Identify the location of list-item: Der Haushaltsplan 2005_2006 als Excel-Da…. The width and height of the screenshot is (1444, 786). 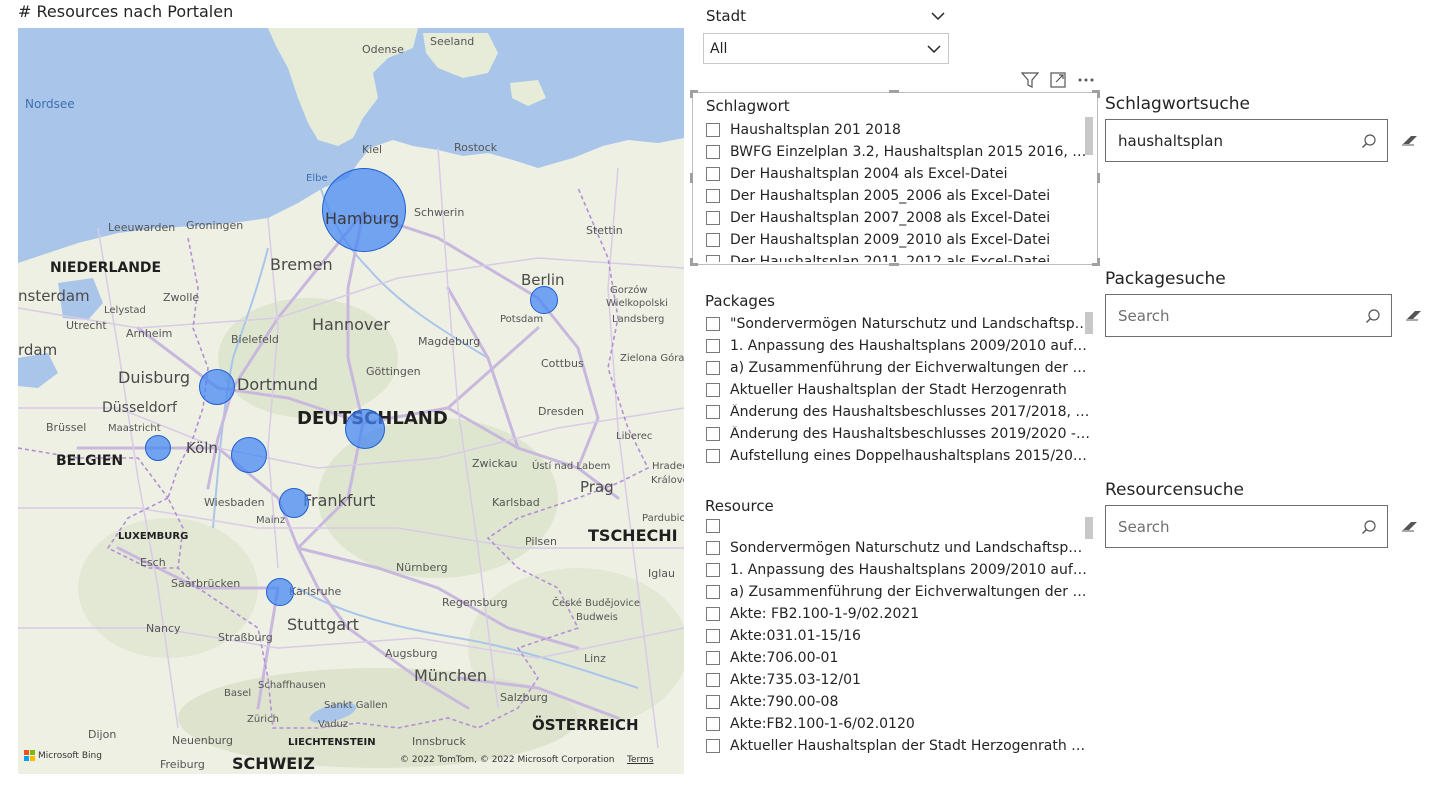
(898, 196).